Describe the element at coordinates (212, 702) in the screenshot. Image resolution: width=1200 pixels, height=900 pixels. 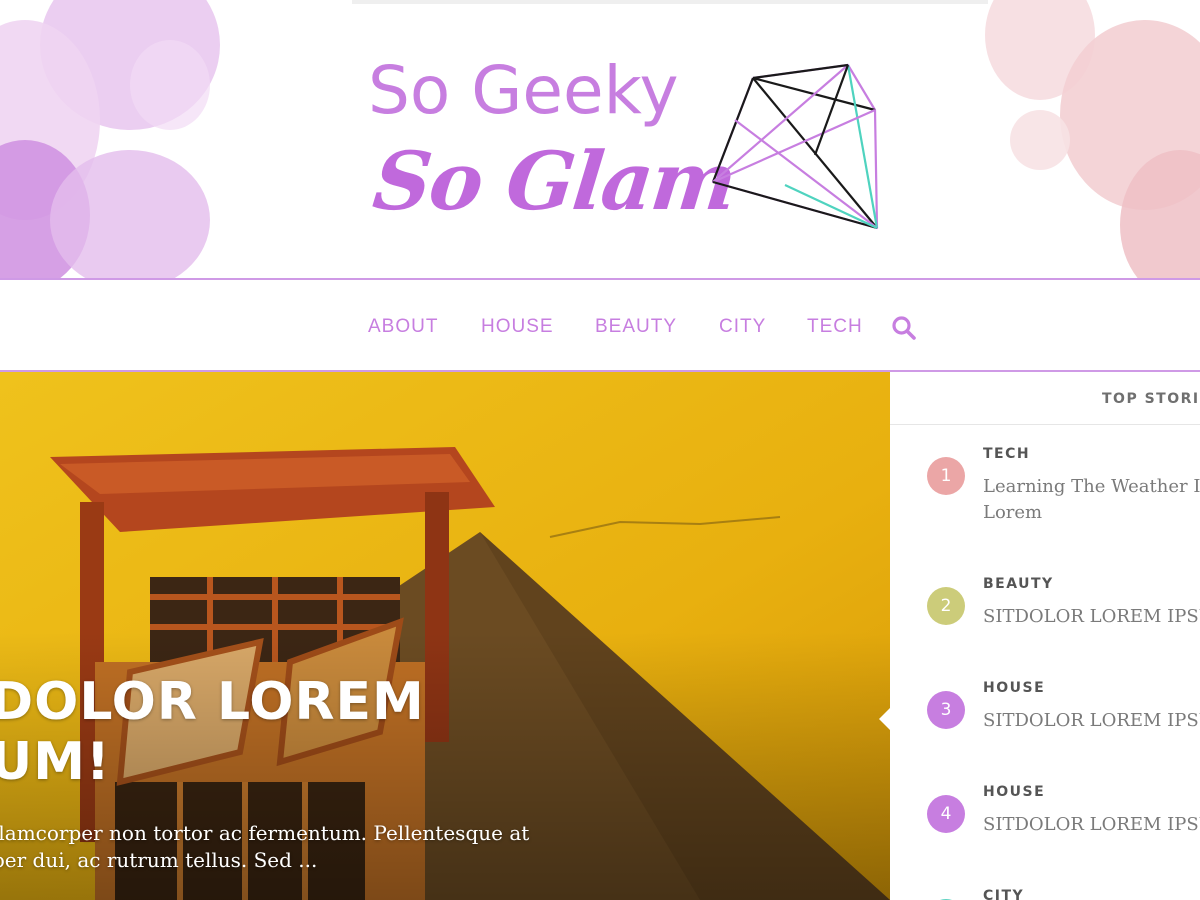
I see `featured-title-line1: DOLOR LOREM` at that location.